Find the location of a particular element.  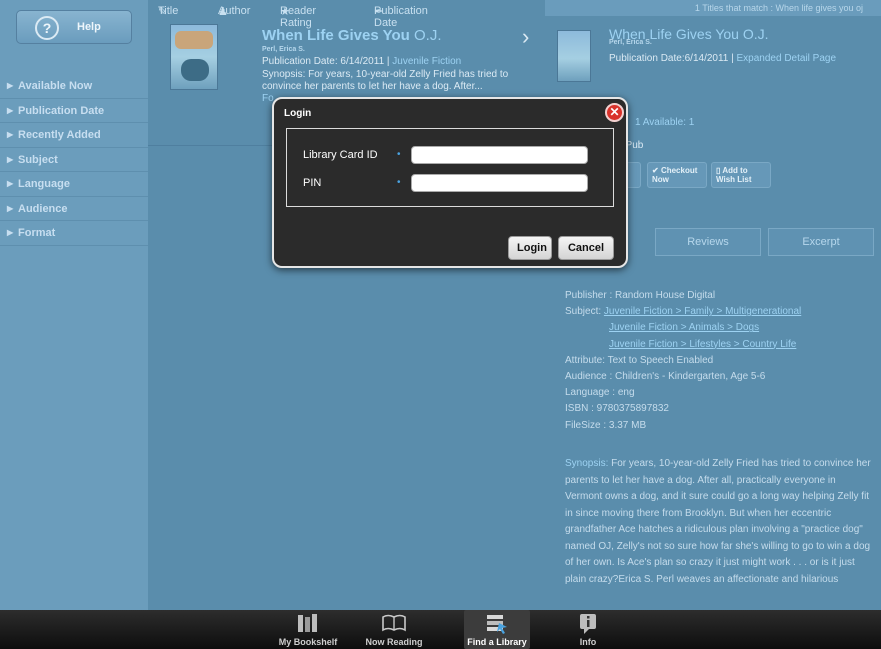

card-id-input is located at coordinates (499, 155).